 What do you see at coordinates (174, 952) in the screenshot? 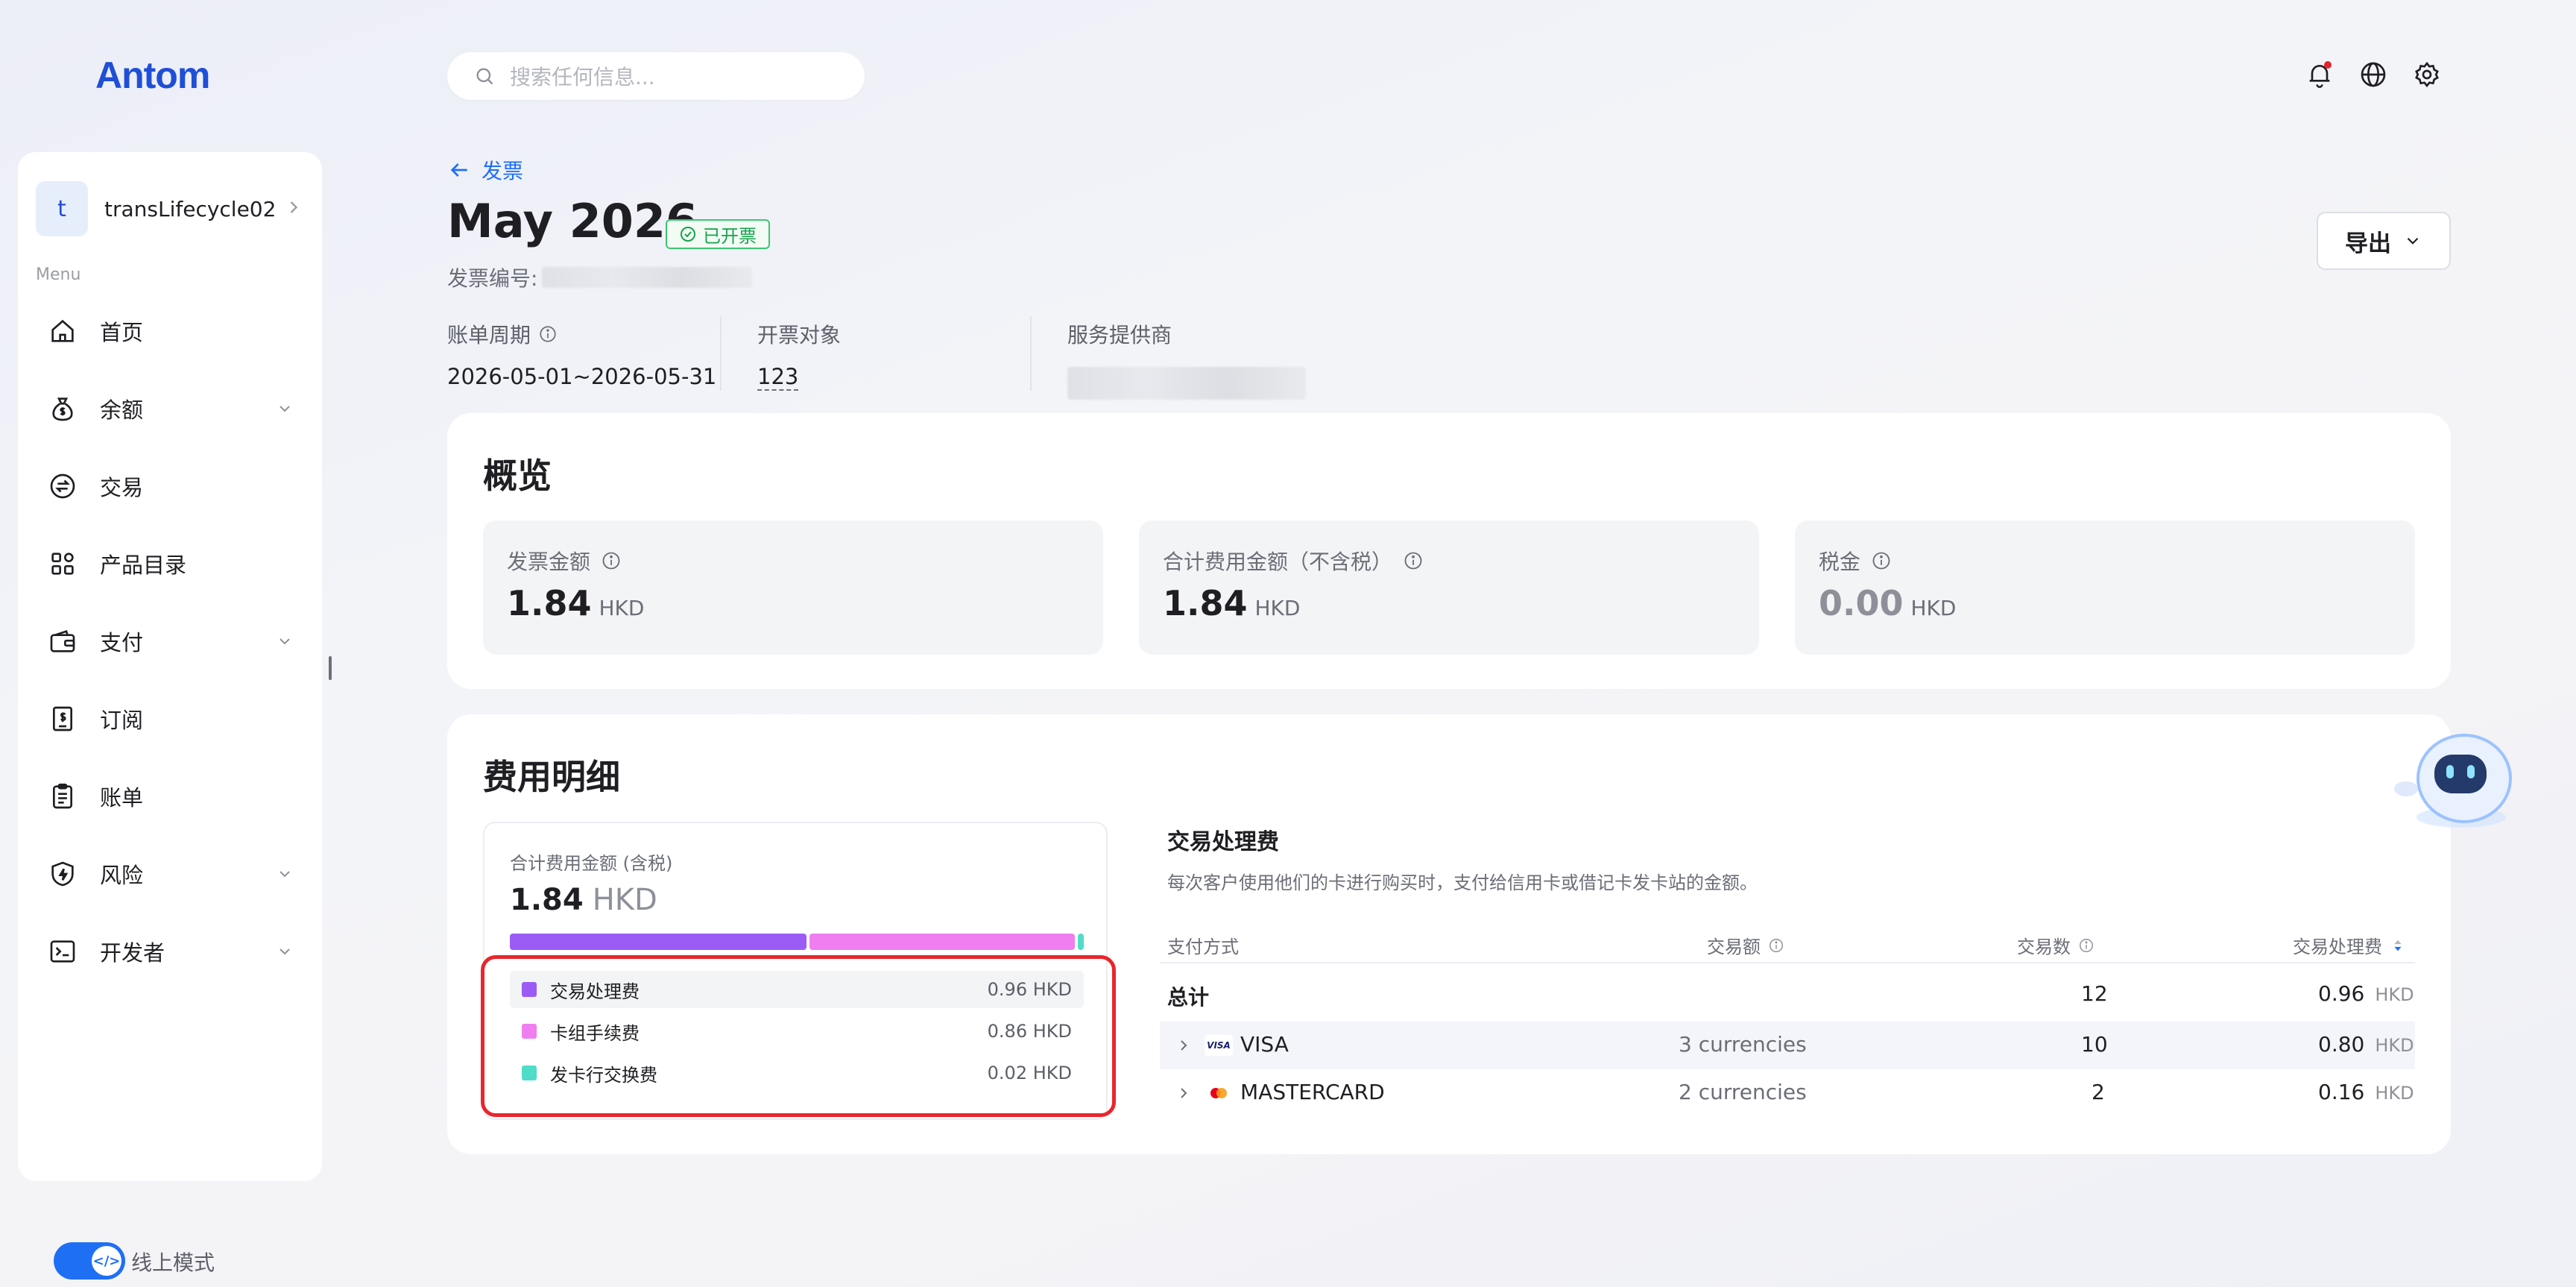
I see `sidebar-item-developer: 开发者` at bounding box center [174, 952].